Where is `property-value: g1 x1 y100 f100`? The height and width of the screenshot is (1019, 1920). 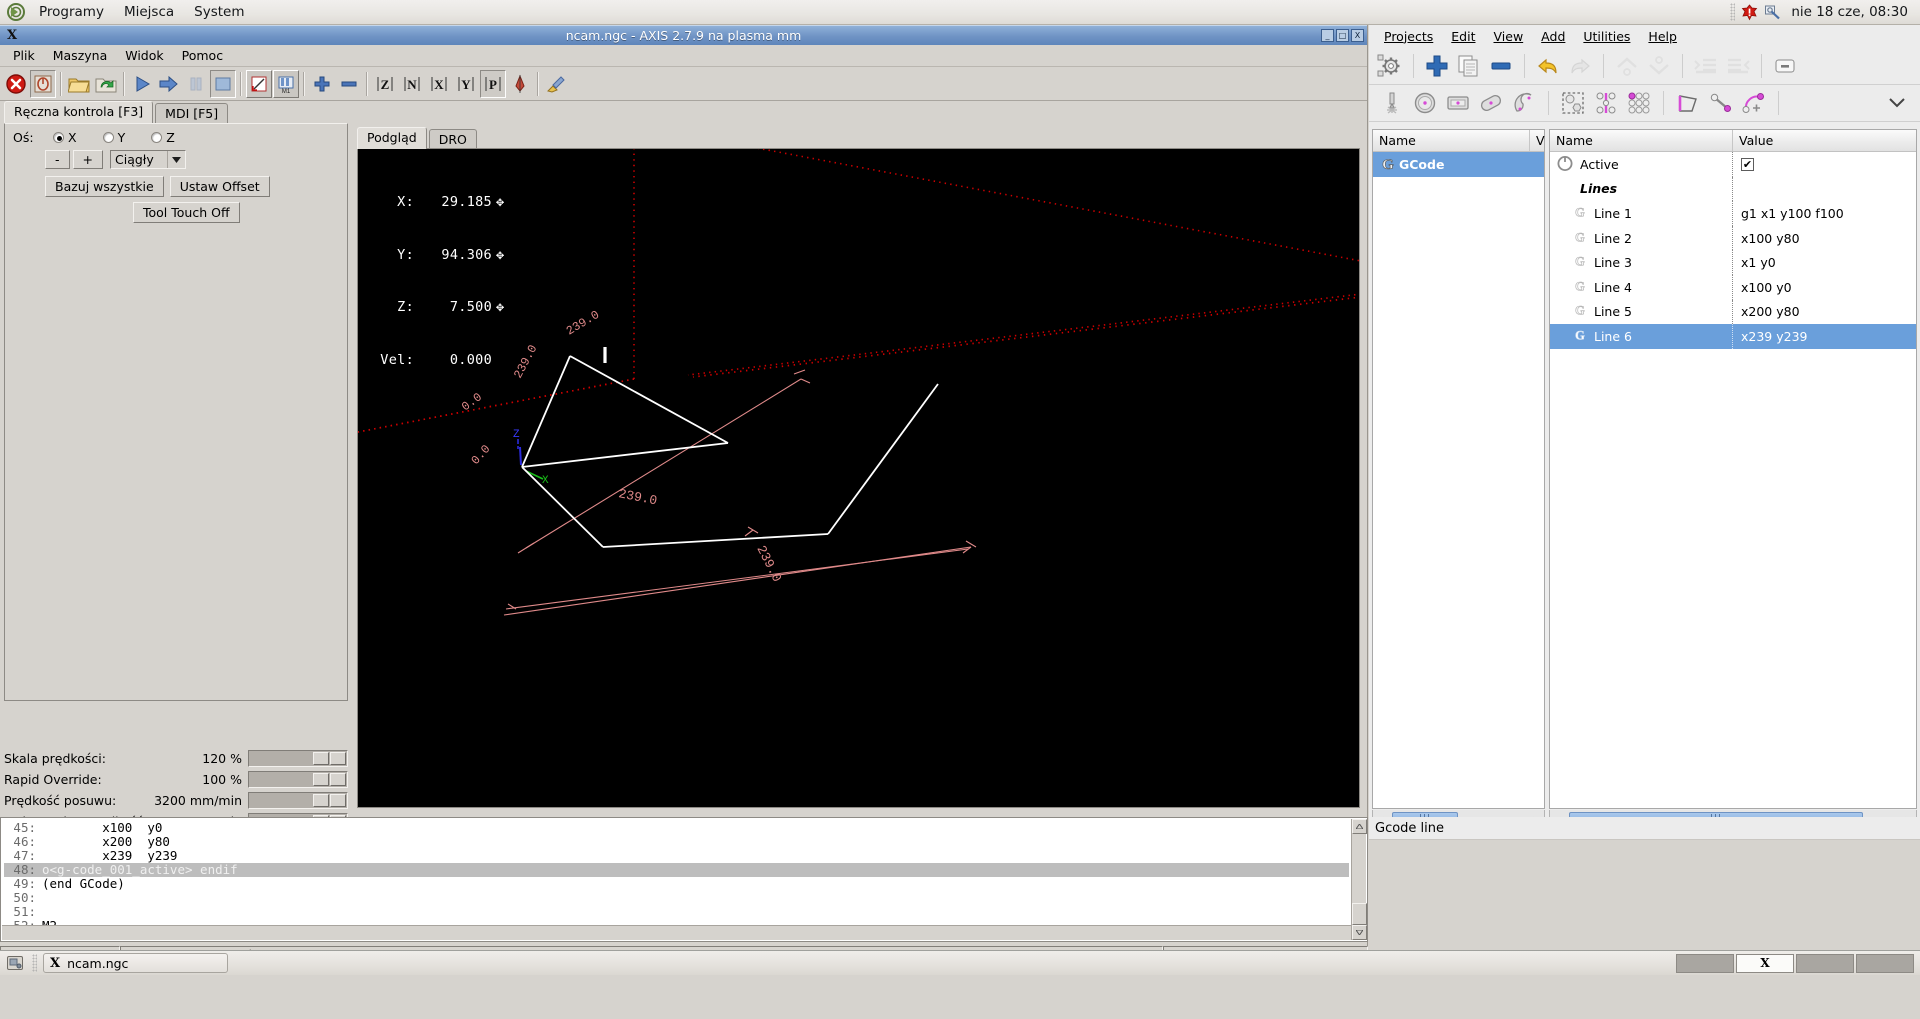 property-value: g1 x1 y100 f100 is located at coordinates (1824, 213).